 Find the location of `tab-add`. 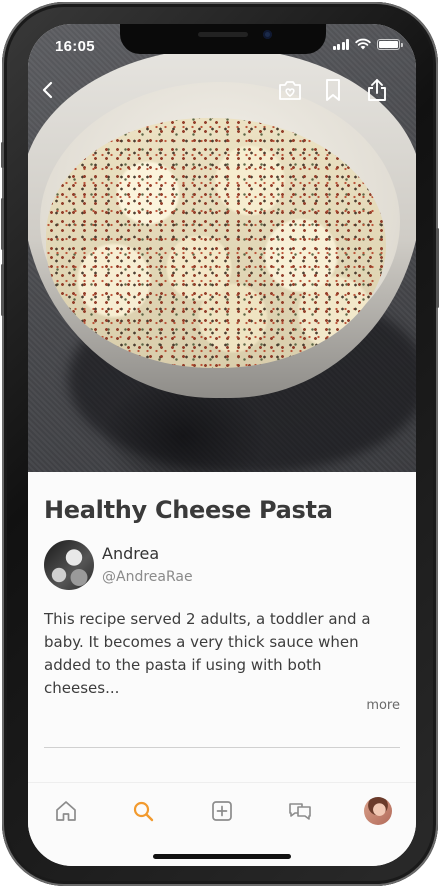

tab-add is located at coordinates (222, 811).